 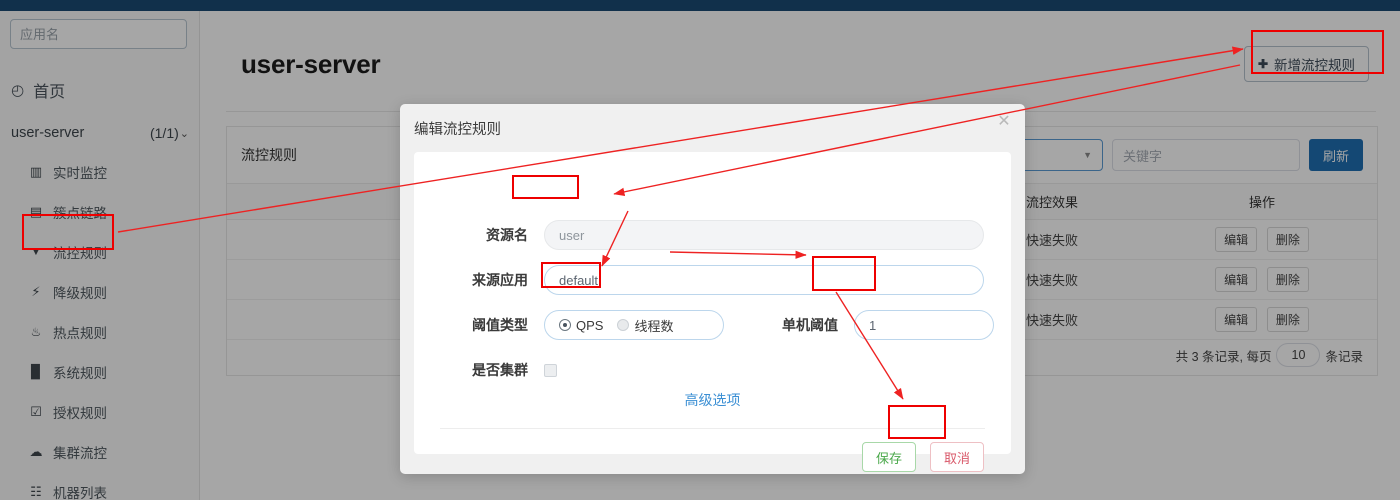 What do you see at coordinates (1344, 356) in the screenshot?
I see `pagination-total-suffix: 条记录` at bounding box center [1344, 356].